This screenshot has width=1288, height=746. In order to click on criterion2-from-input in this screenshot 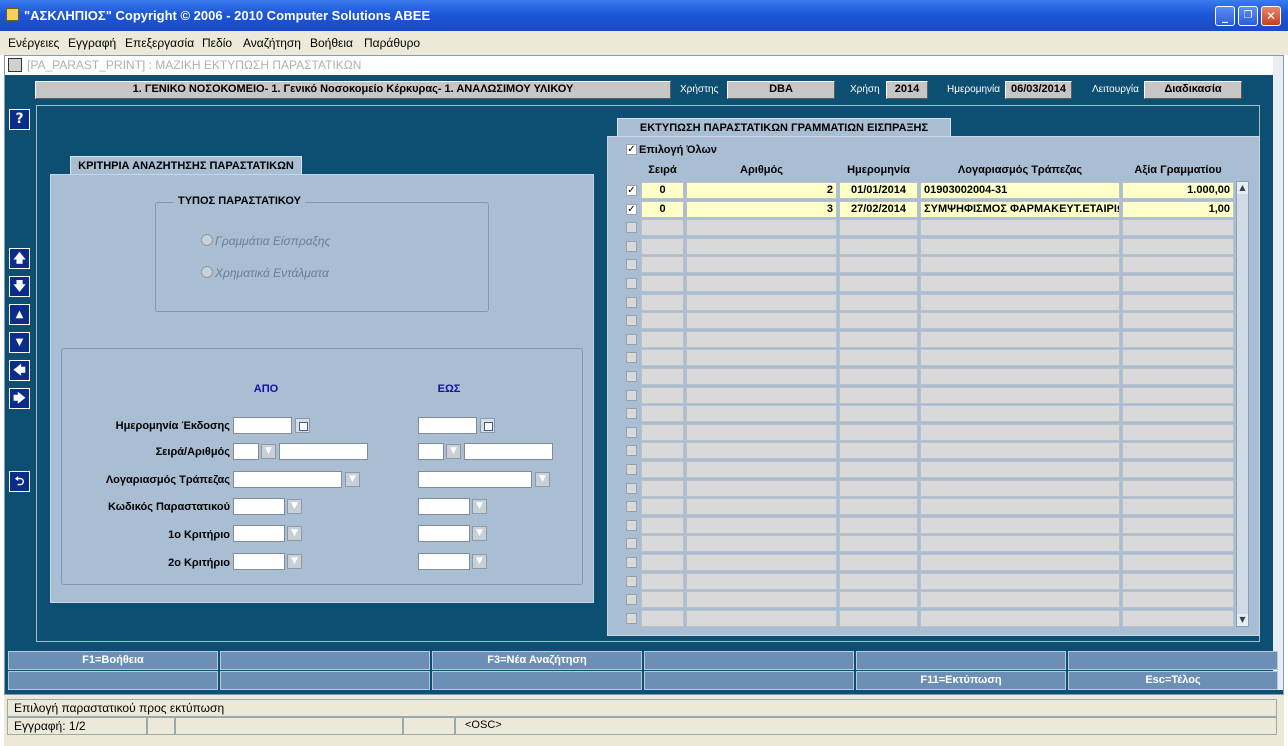, I will do `click(259, 561)`.